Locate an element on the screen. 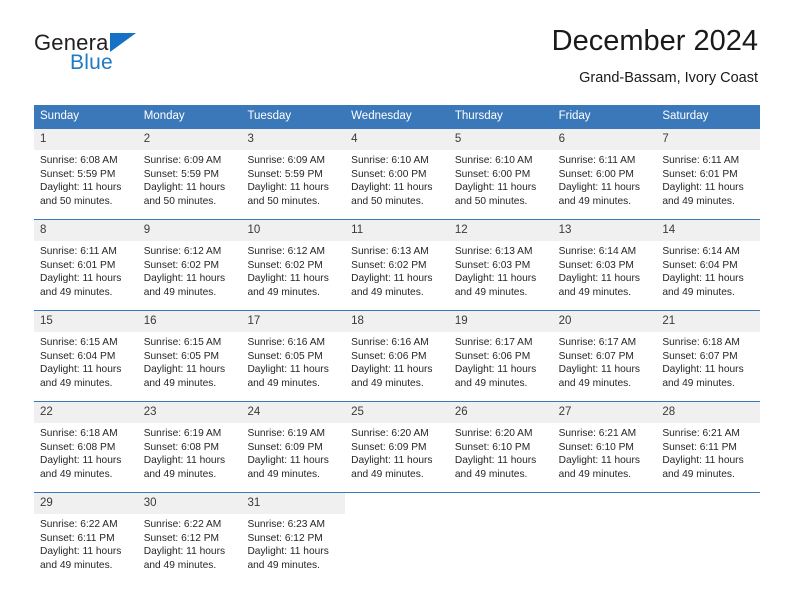  sunset-text: Sunset: 6:00 PM is located at coordinates (389, 174).